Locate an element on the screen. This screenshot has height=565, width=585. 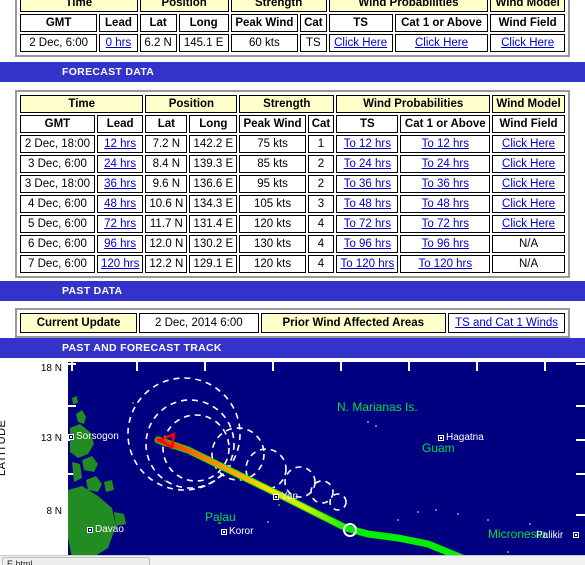
cell-ts-probability: To 12 hrs is located at coordinates (367, 144).